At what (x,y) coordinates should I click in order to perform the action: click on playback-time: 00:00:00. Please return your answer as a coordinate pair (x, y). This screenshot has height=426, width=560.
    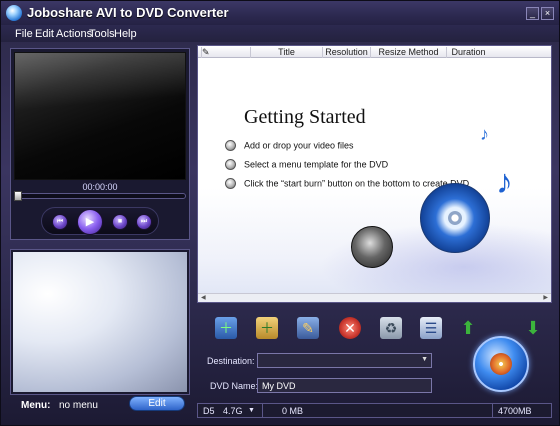
    Looking at the image, I should click on (100, 187).